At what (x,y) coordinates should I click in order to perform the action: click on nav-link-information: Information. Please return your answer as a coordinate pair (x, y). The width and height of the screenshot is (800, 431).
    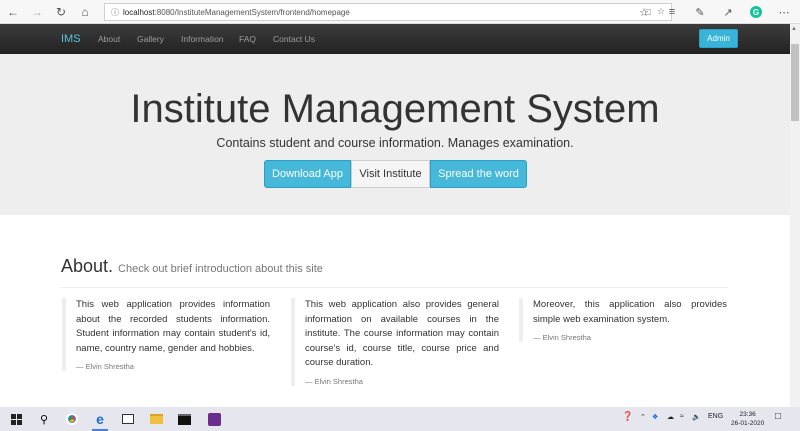
    Looking at the image, I should click on (202, 39).